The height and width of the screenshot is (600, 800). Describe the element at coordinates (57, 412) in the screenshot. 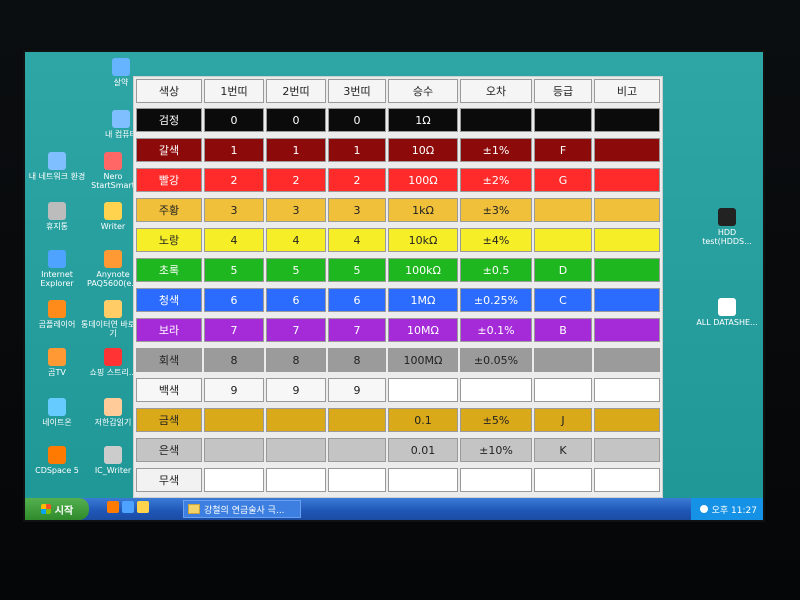

I see `nateon-icon: 네이트온` at that location.